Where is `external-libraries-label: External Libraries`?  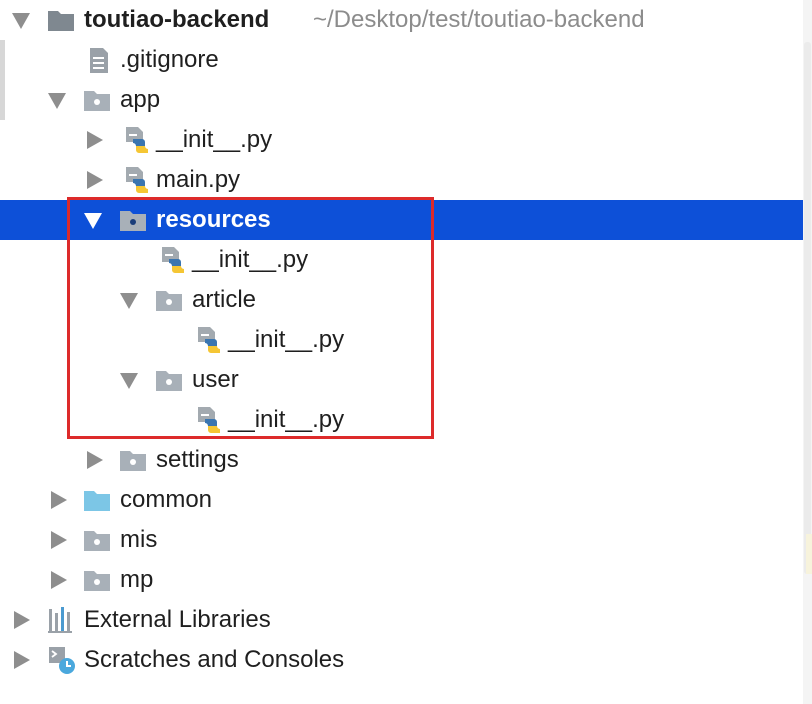 external-libraries-label: External Libraries is located at coordinates (177, 619).